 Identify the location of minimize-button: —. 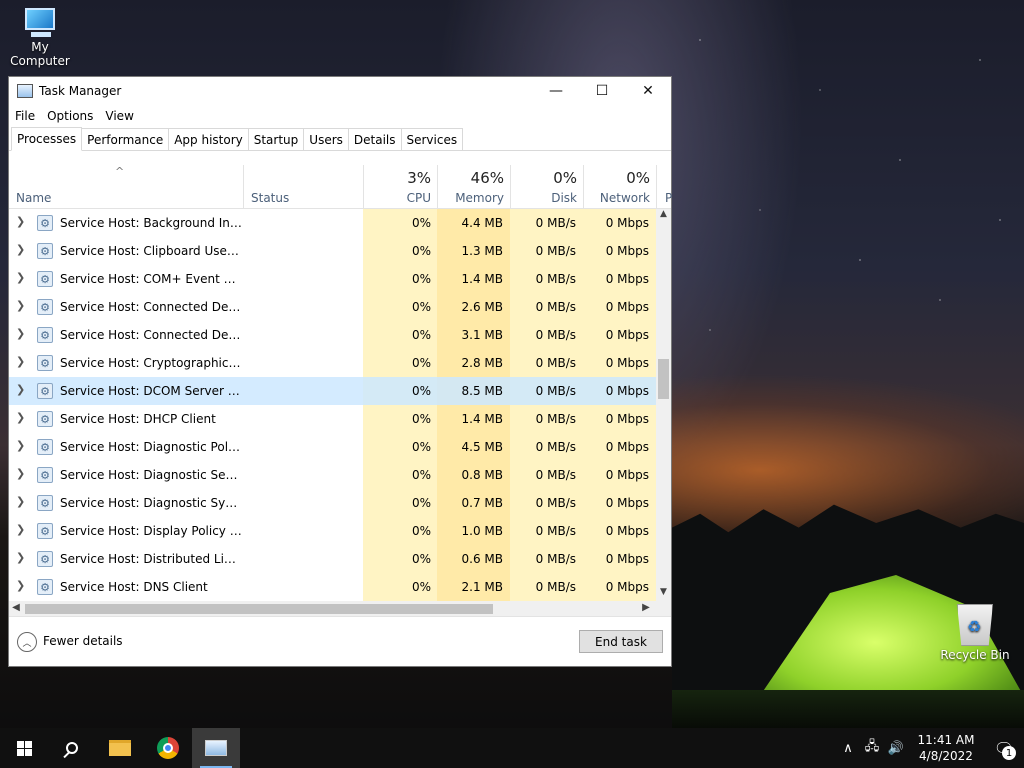
(556, 91).